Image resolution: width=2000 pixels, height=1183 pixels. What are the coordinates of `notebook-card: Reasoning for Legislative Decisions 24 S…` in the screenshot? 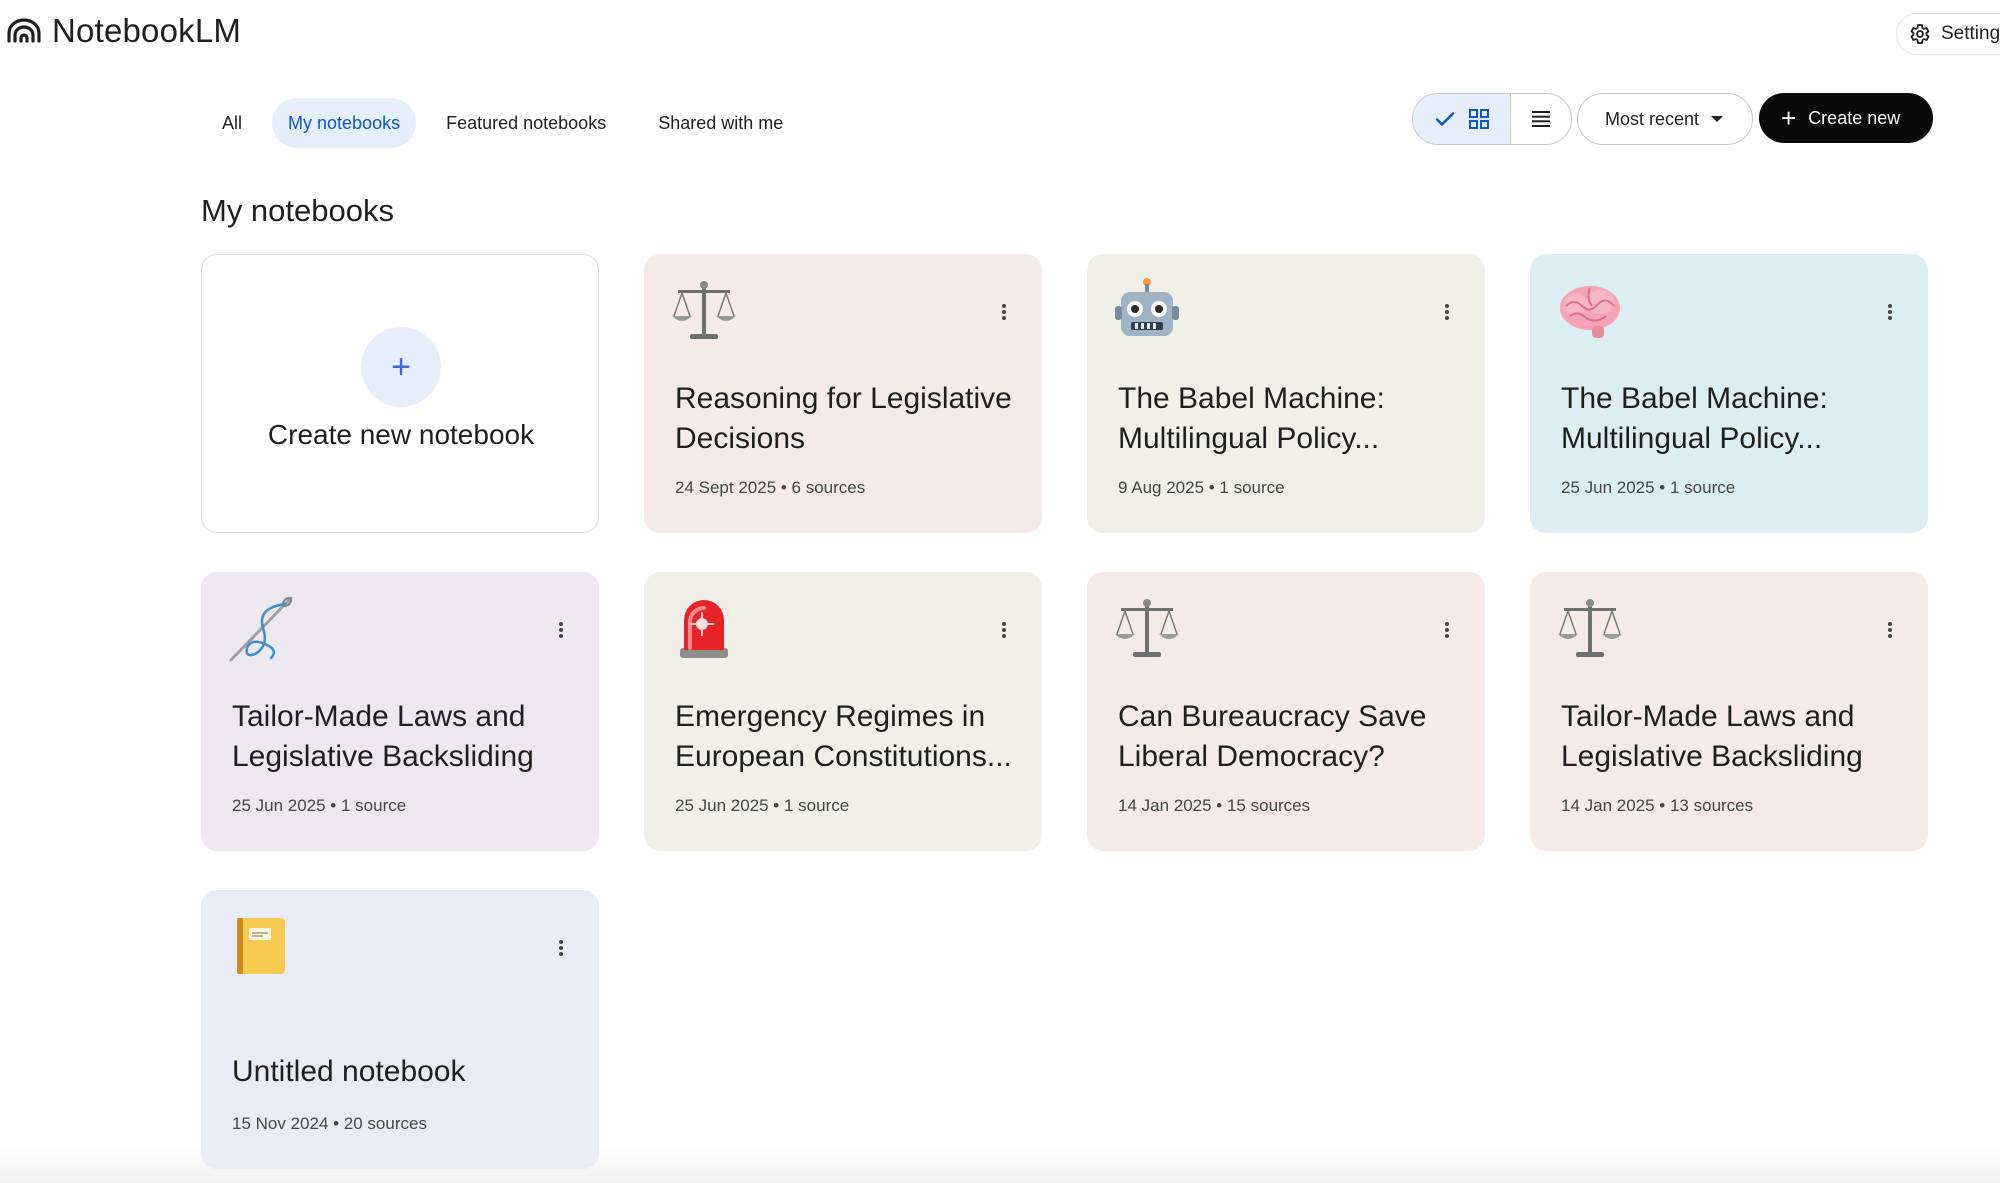 It's located at (843, 393).